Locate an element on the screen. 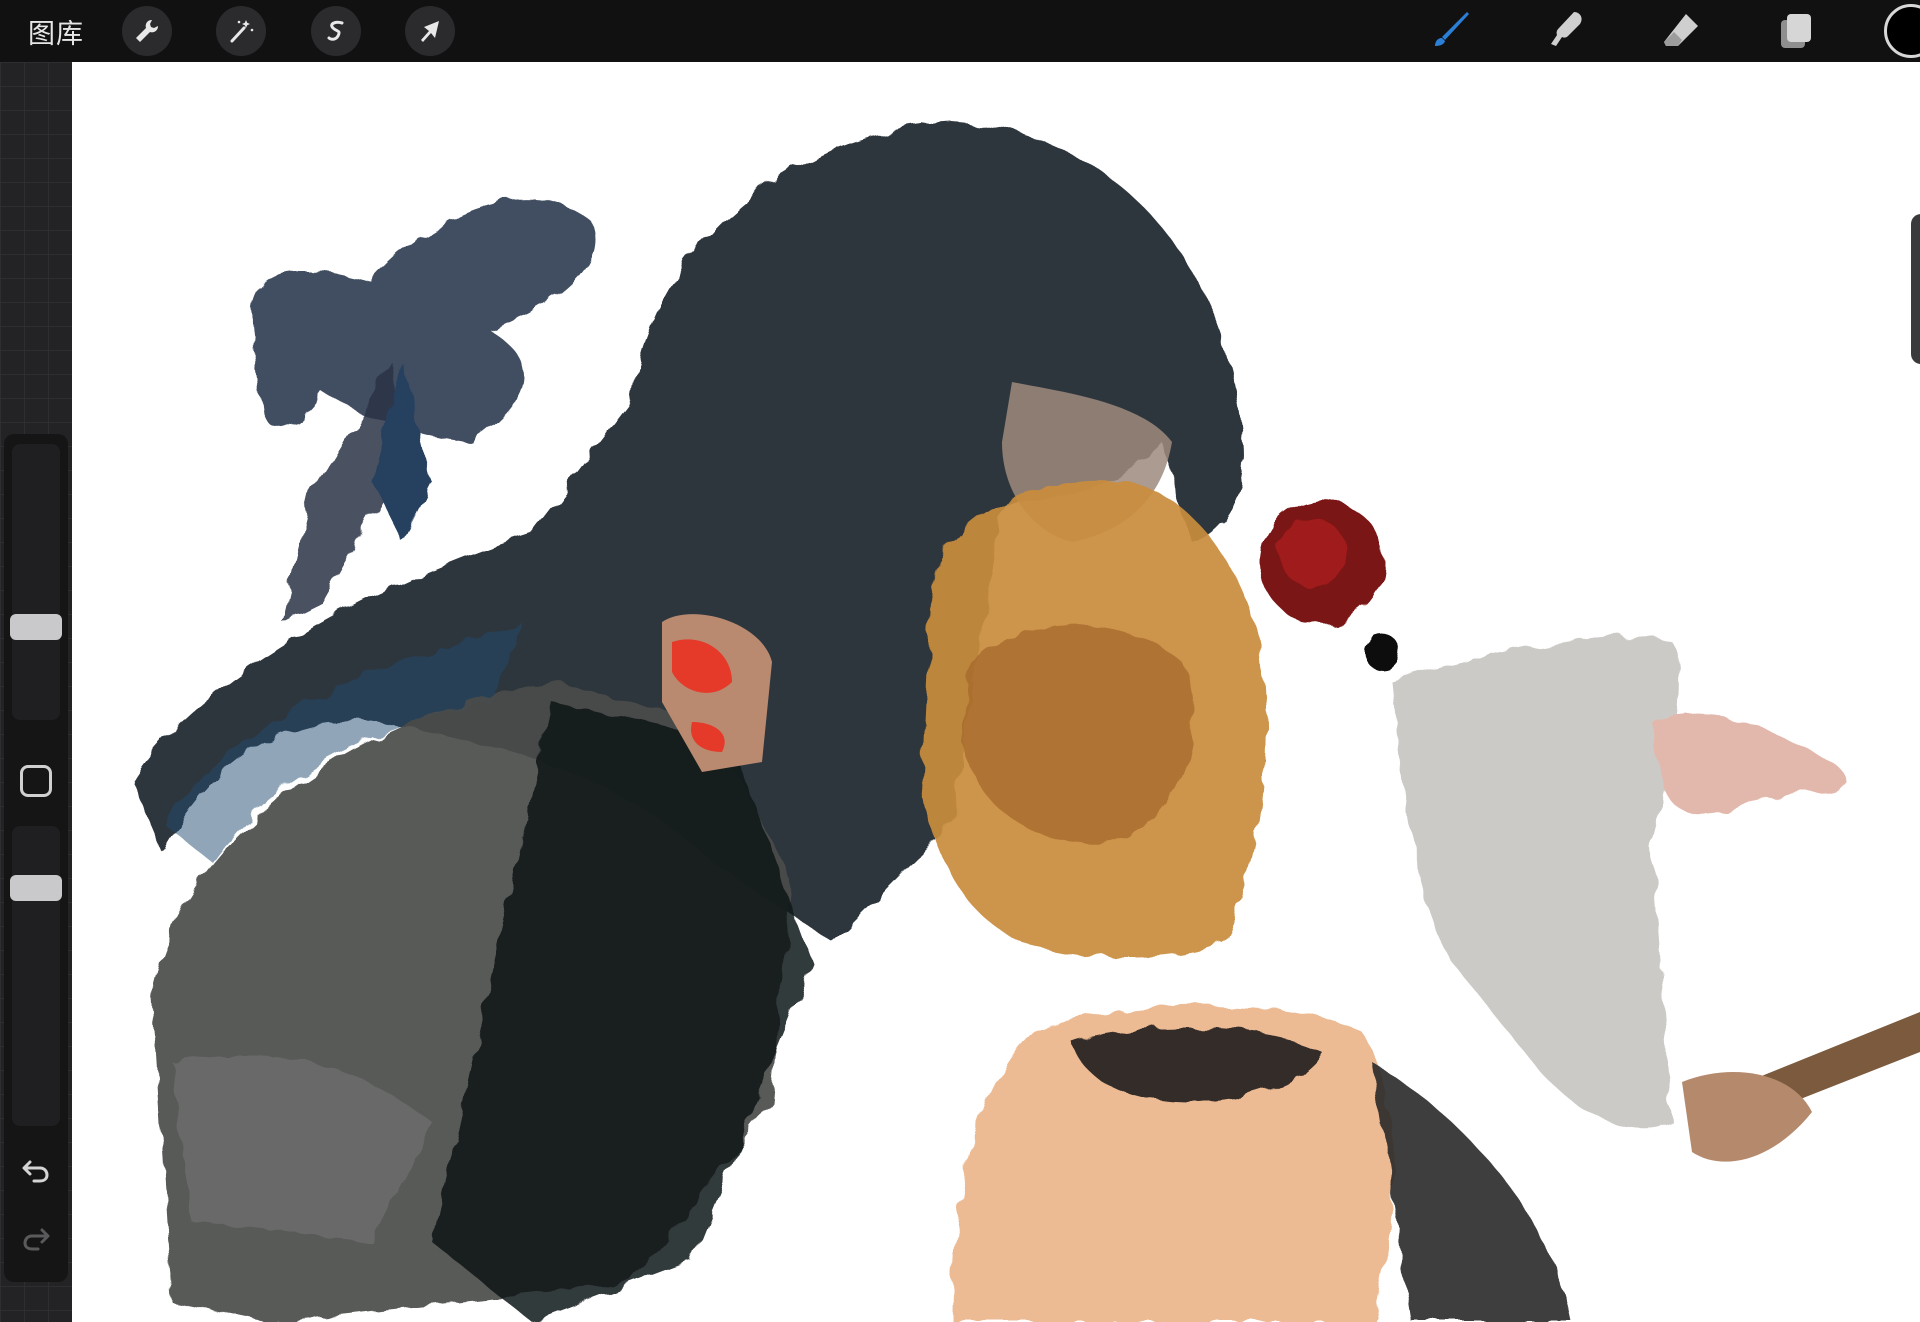 This screenshot has width=1920, height=1322. brush-size-slider is located at coordinates (36, 582).